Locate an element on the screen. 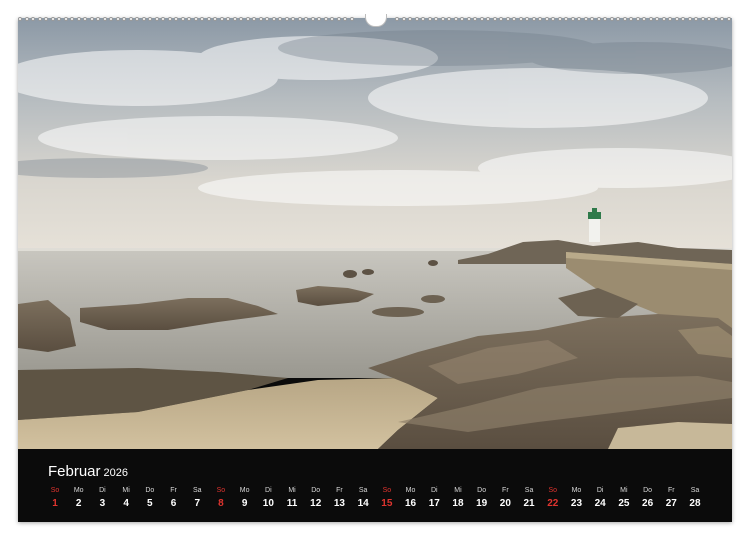  day-cell: Sa 14 is located at coordinates (363, 499).